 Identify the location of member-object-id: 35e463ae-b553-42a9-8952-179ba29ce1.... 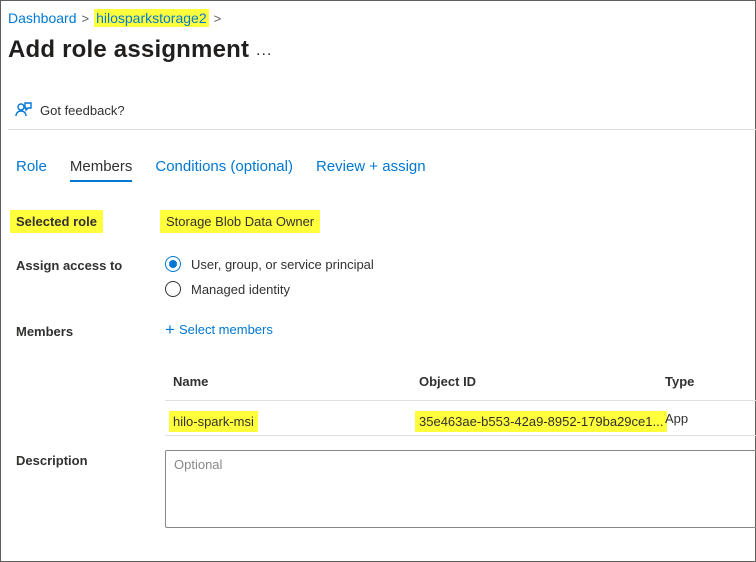
(541, 421).